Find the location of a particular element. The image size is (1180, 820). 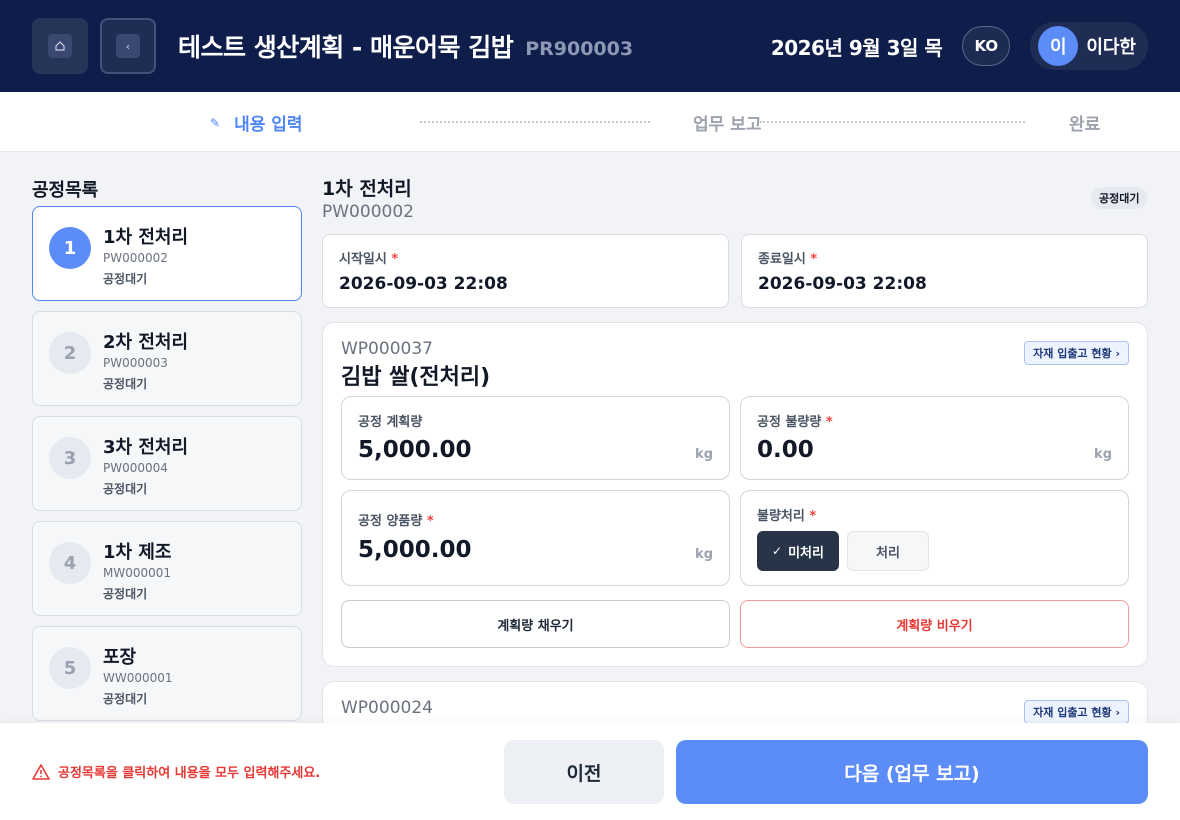

step-label: 내용 입력 is located at coordinates (268, 125).